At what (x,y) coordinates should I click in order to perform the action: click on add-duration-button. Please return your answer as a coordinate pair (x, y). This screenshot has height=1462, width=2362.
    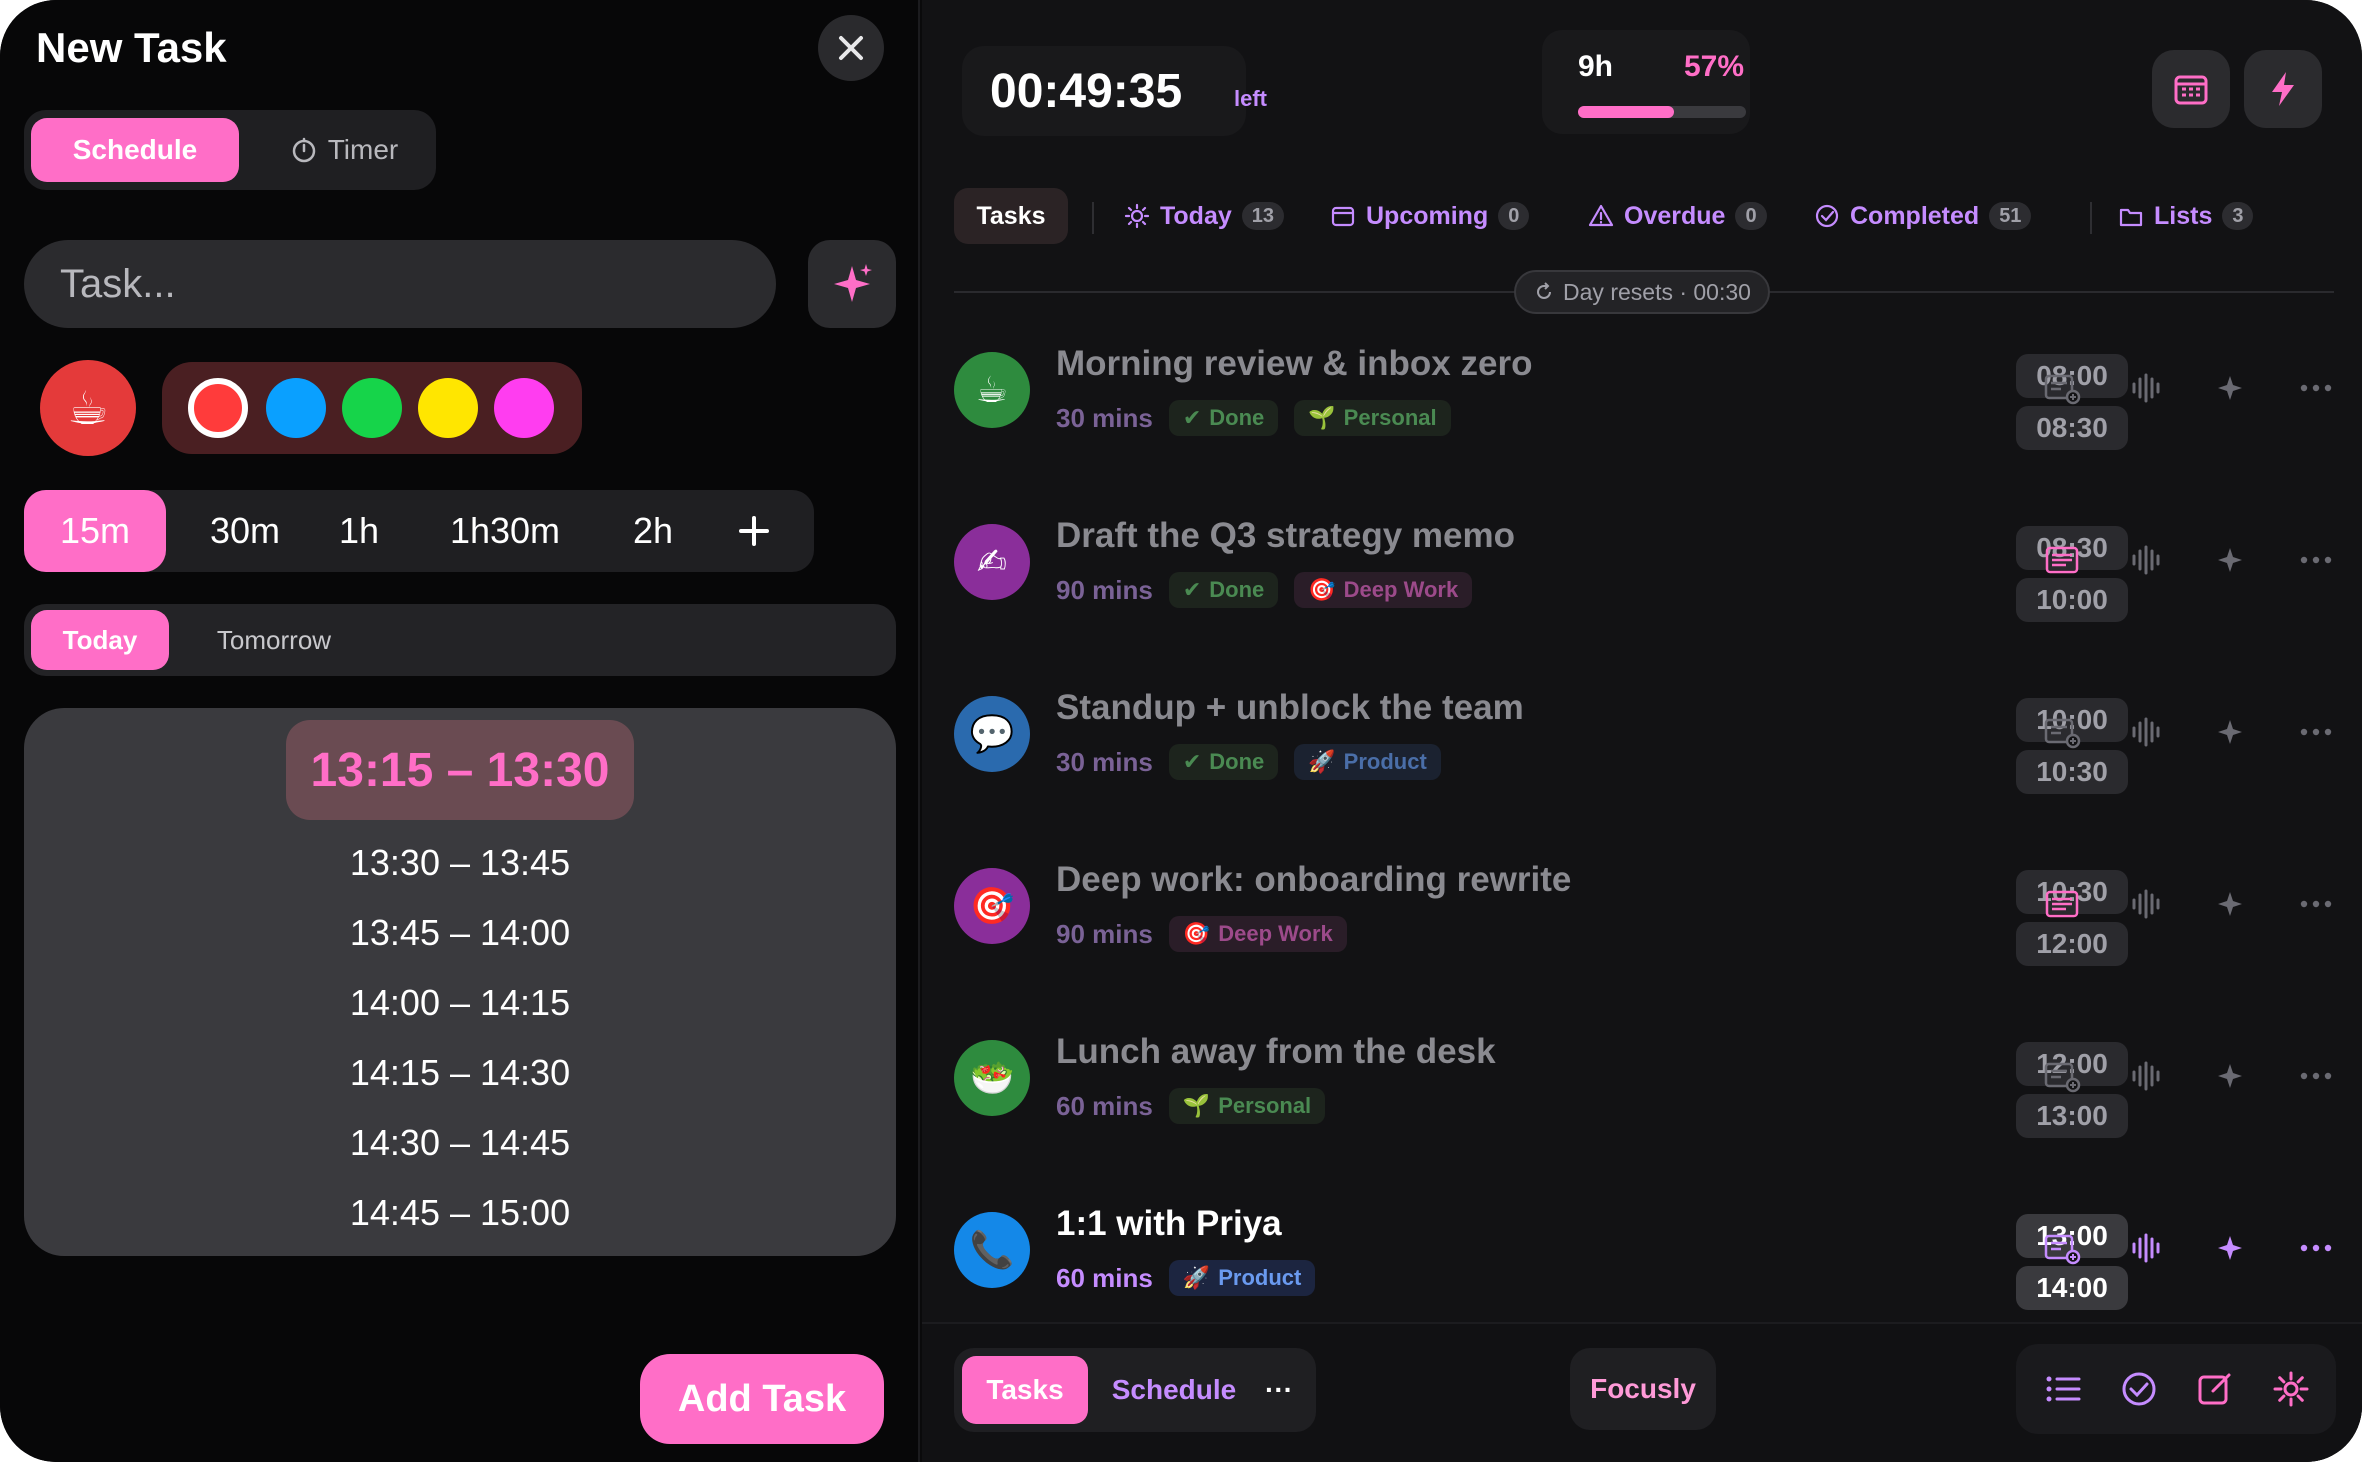
    Looking at the image, I should click on (754, 531).